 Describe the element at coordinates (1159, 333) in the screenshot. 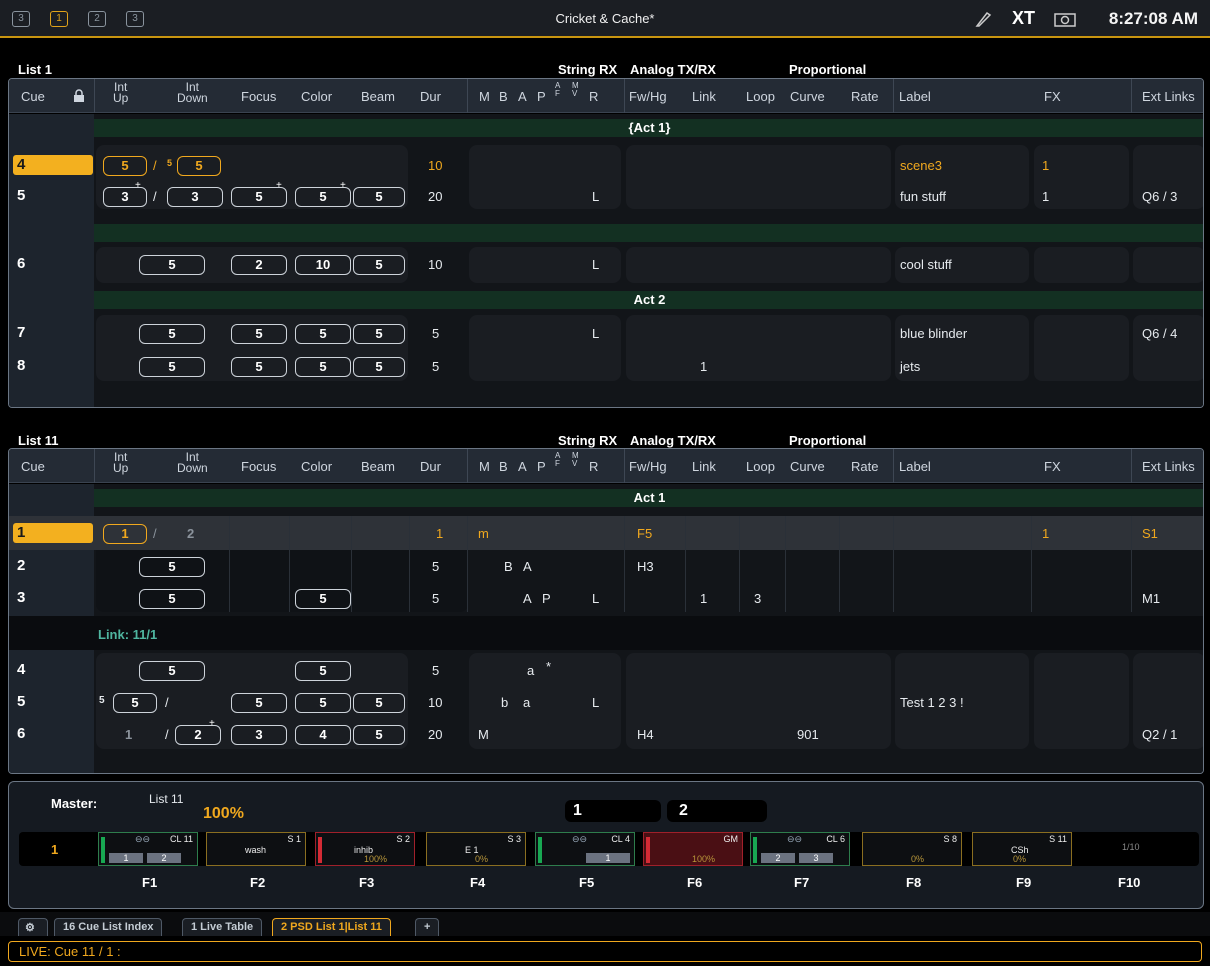

I see `ext-link-value: Q6 / 4` at that location.